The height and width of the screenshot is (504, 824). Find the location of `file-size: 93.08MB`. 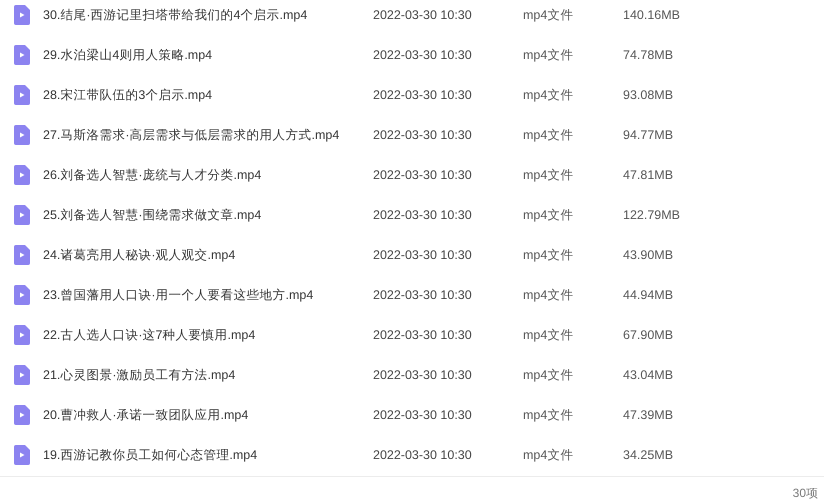

file-size: 93.08MB is located at coordinates (648, 95).